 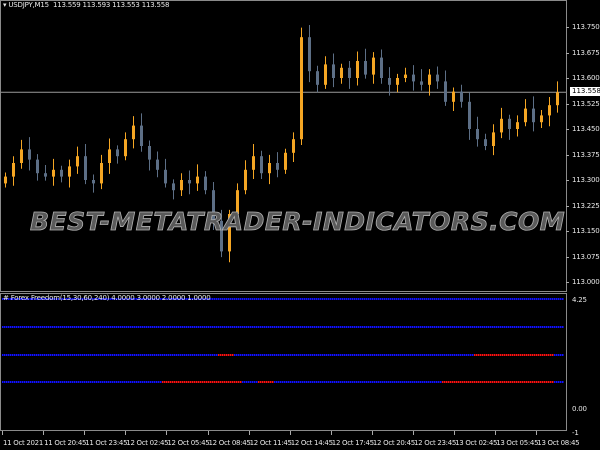 What do you see at coordinates (393, 443) in the screenshot?
I see `time-label: 12 Oct 20:45` at bounding box center [393, 443].